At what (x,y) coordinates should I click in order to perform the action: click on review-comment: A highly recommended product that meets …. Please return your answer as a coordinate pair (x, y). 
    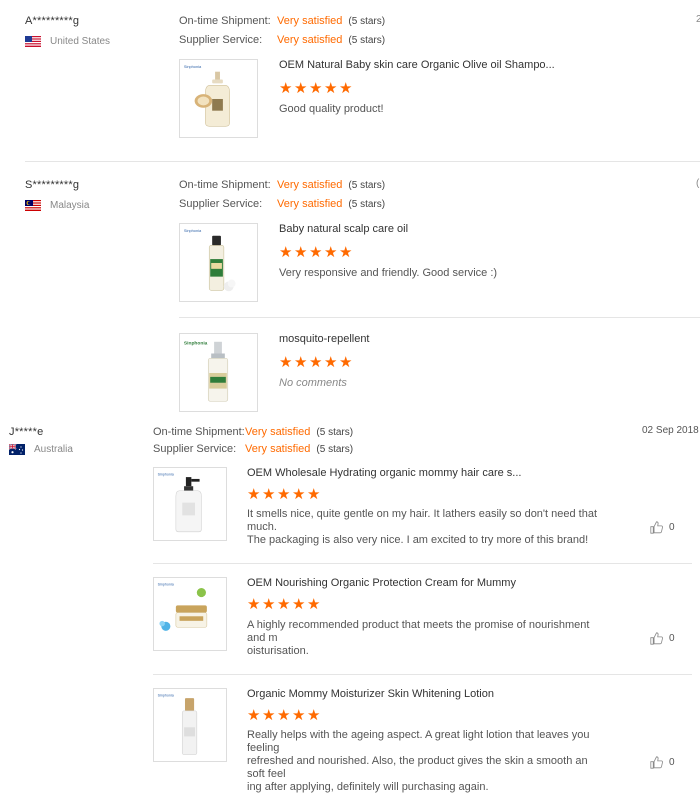
    Looking at the image, I should click on (427, 638).